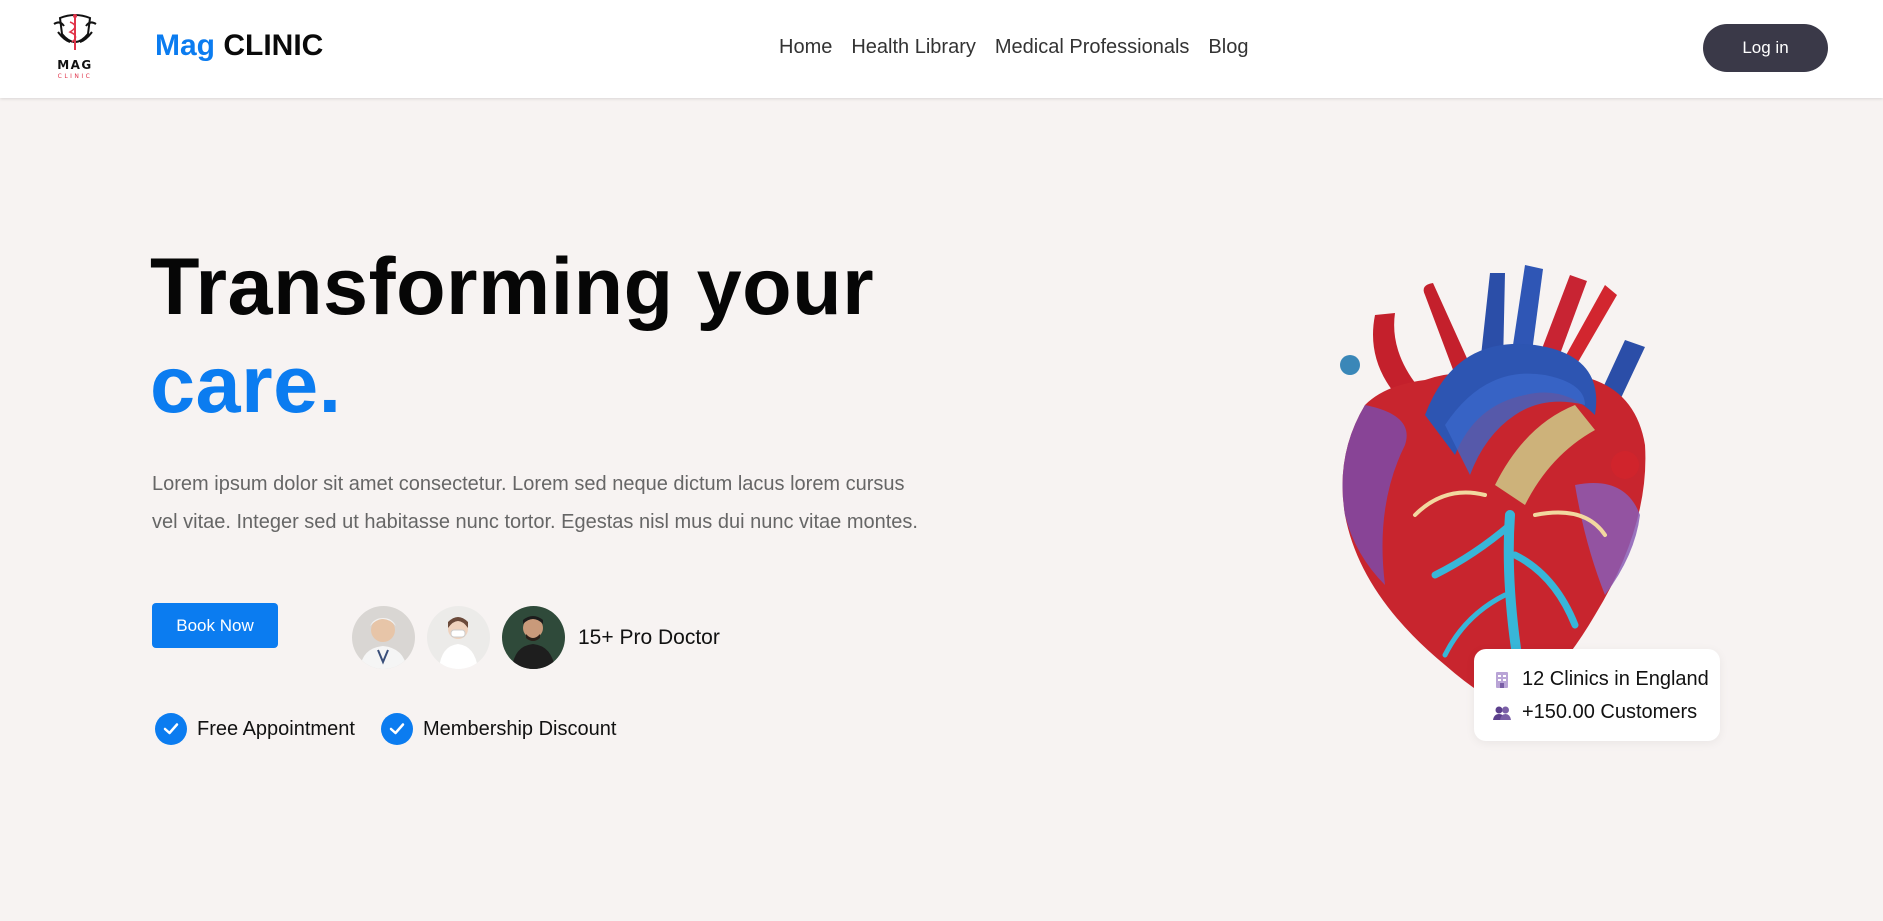 This screenshot has width=1883, height=921. I want to click on clinic-logo: MAG CLINIC, so click(75, 48).